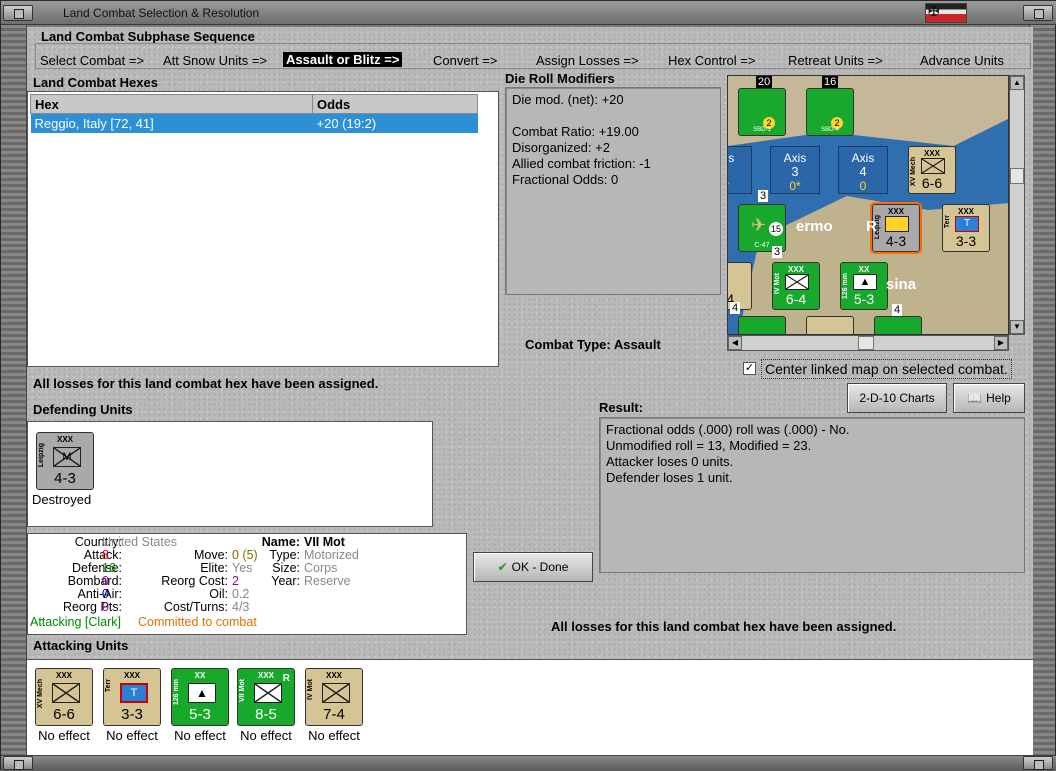  What do you see at coordinates (795, 171) in the screenshot?
I see `axis-num: 3` at bounding box center [795, 171].